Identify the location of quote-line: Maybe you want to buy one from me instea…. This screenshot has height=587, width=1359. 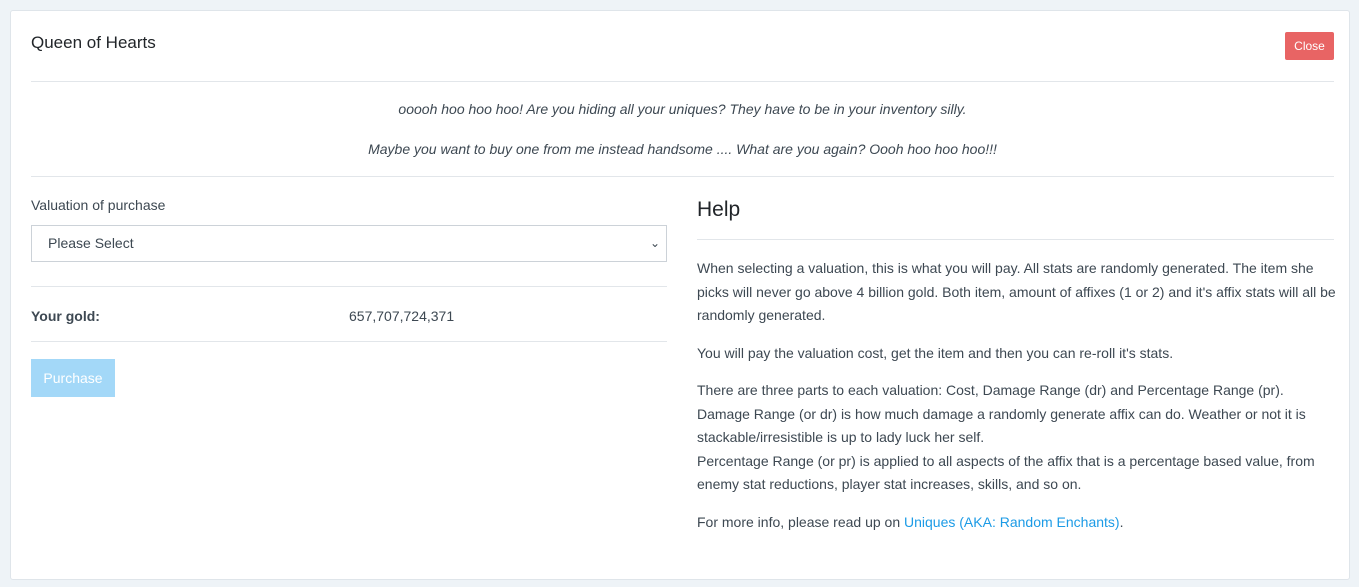
(682, 149).